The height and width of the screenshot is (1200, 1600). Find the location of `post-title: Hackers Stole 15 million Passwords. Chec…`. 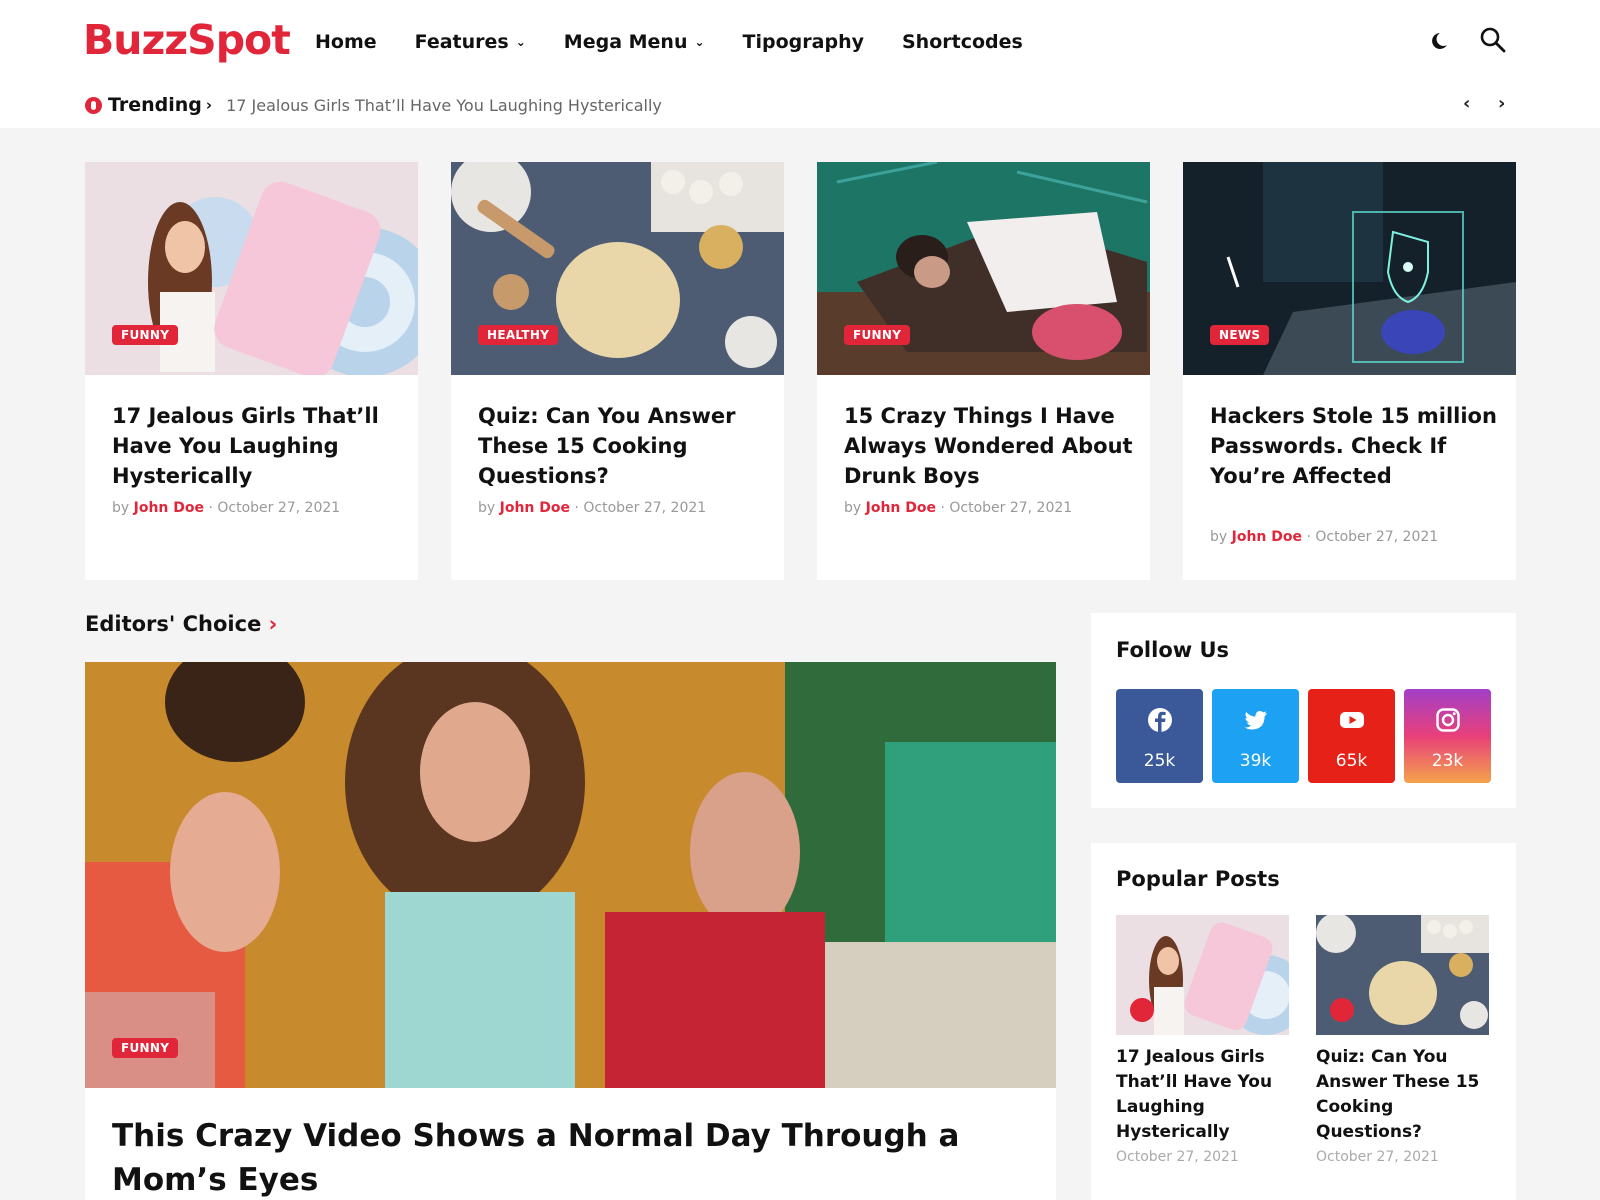

post-title: Hackers Stole 15 million Passwords. Chec… is located at coordinates (1355, 446).